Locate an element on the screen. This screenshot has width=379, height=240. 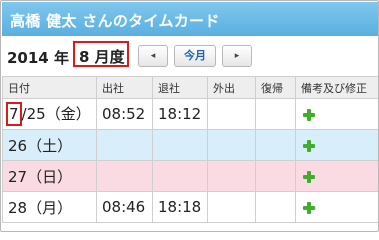
year-label: 2014 年 is located at coordinates (38, 58).